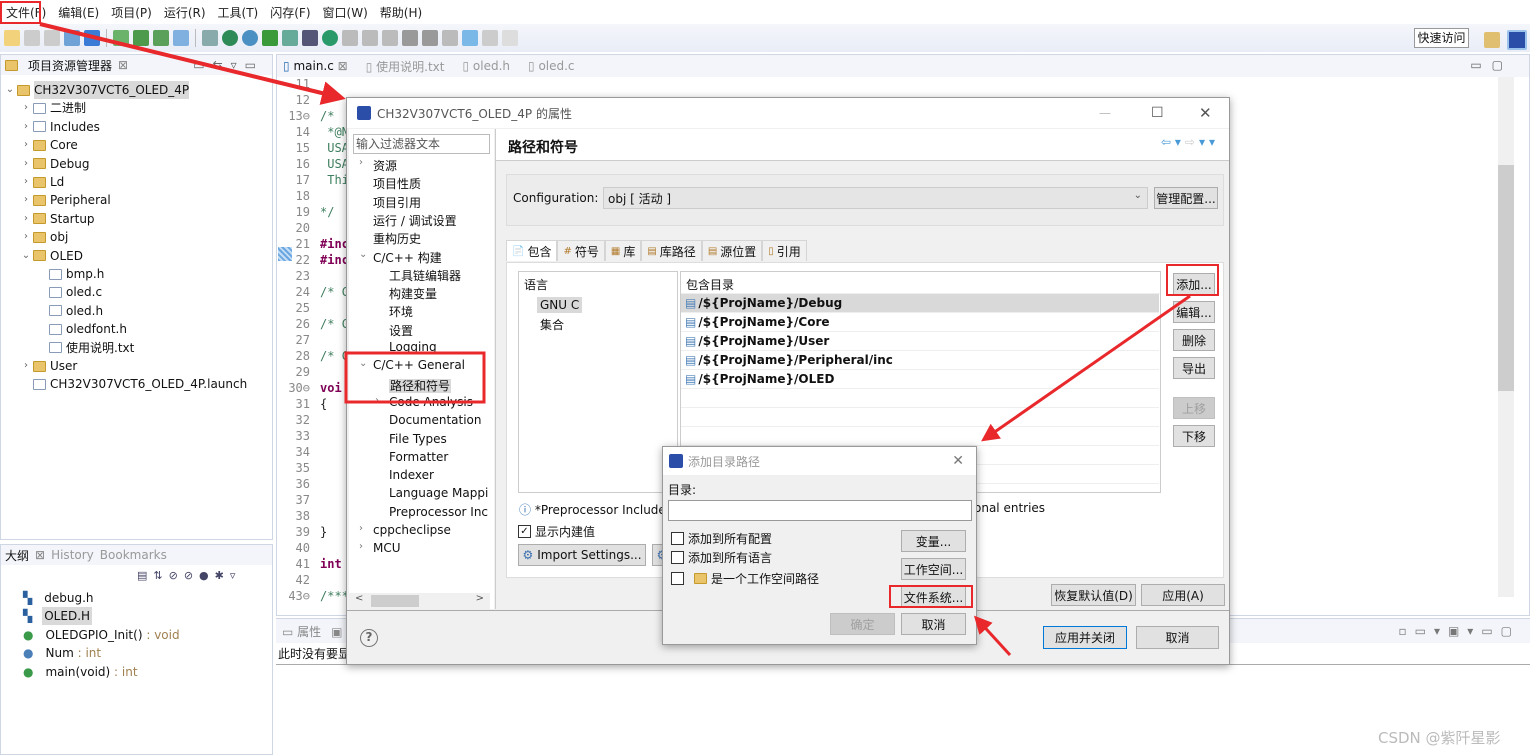 Image resolution: width=1530 pixels, height=755 pixels. Describe the element at coordinates (401, 330) in the screenshot. I see `nav-item: 设置` at that location.